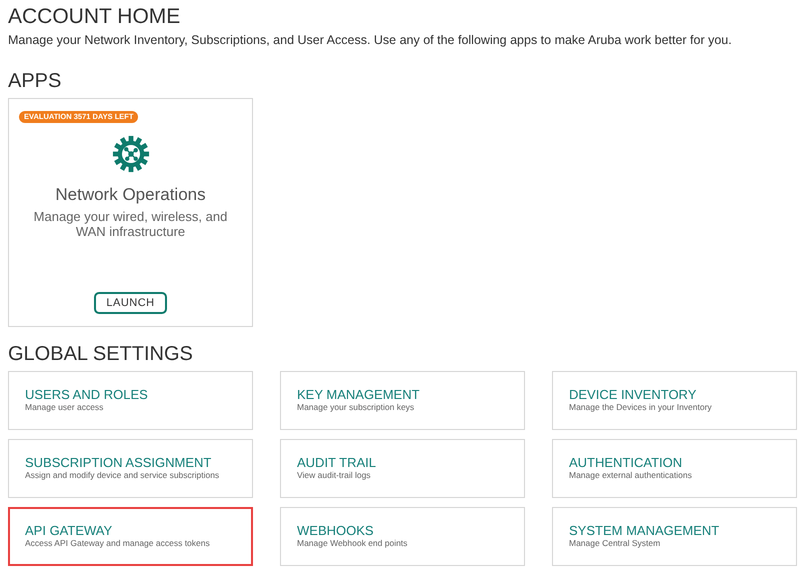 This screenshot has height=583, width=803. Describe the element at coordinates (130, 303) in the screenshot. I see `launch-button: LAUNCH` at that location.